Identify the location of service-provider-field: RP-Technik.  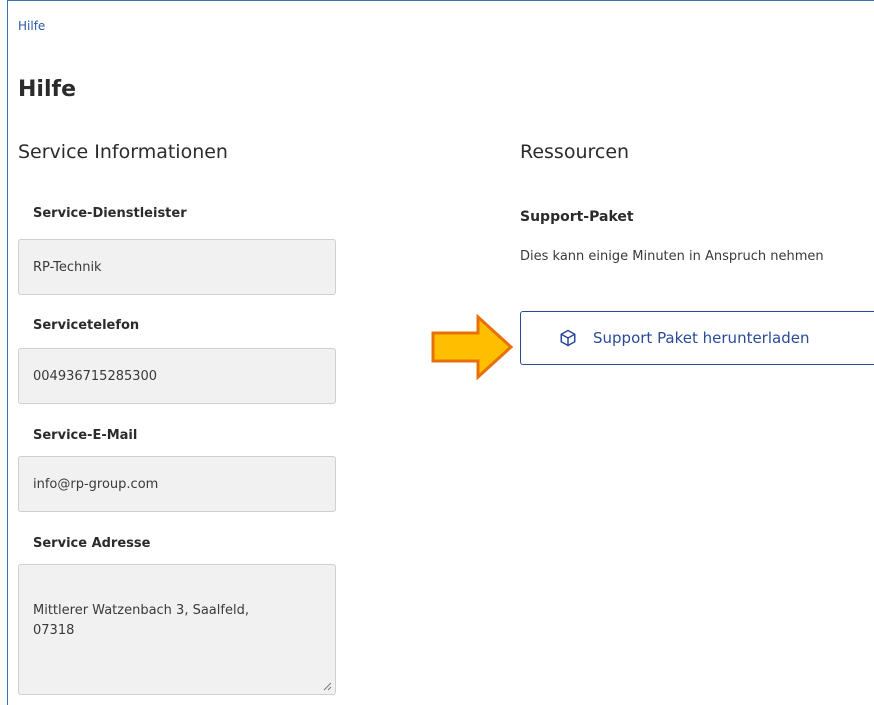
(177, 267).